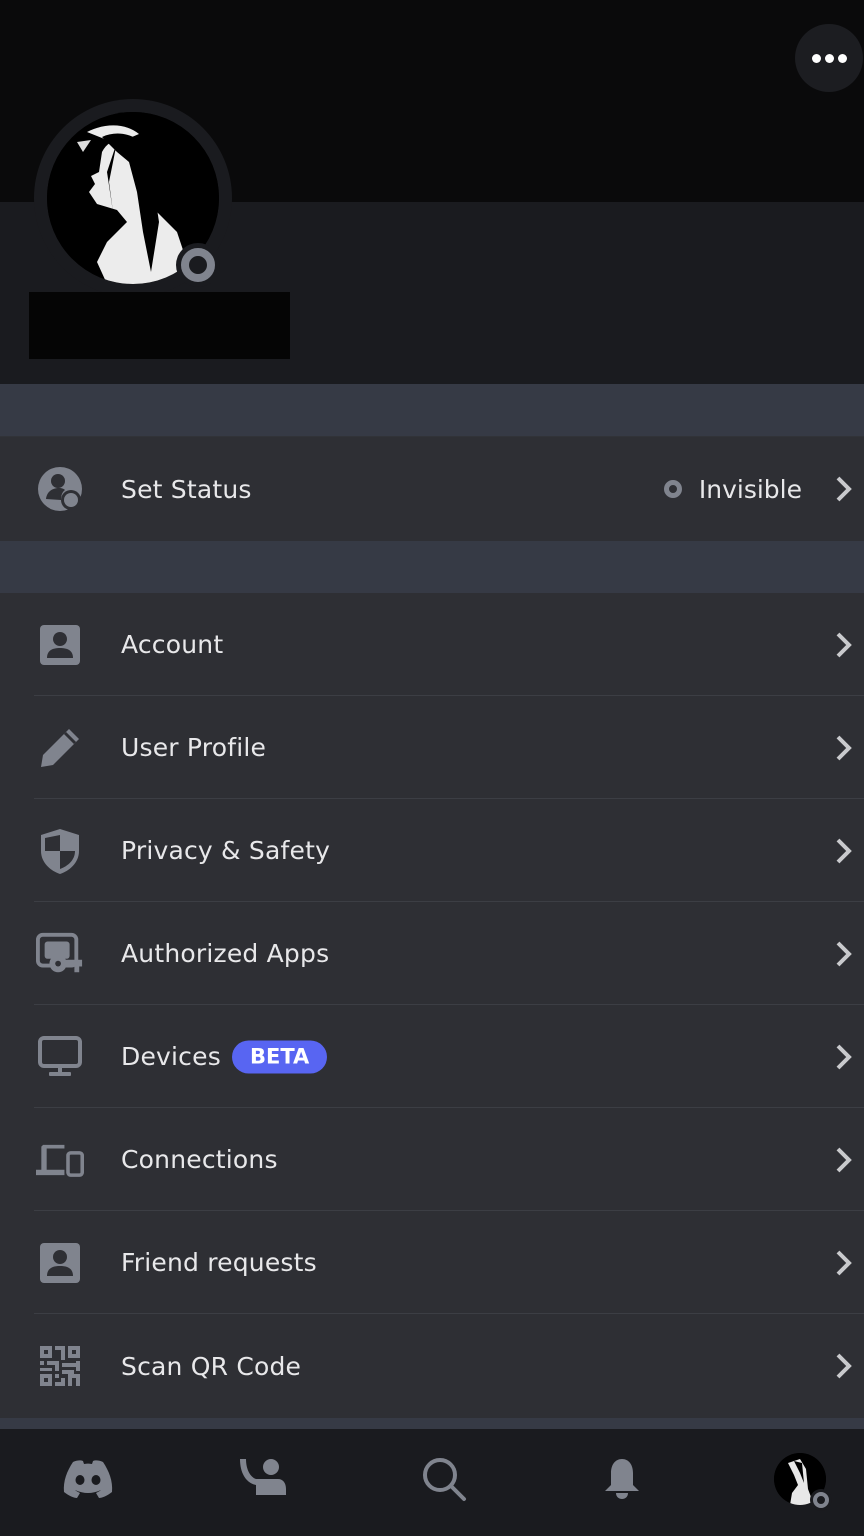  I want to click on settings-item-friend-requests: Friend requests, so click(432, 1262).